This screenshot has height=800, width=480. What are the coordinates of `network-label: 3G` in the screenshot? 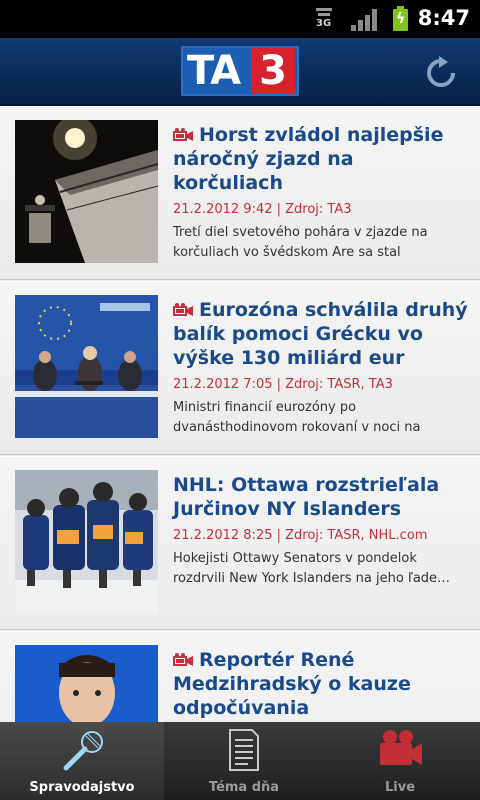 It's located at (324, 23).